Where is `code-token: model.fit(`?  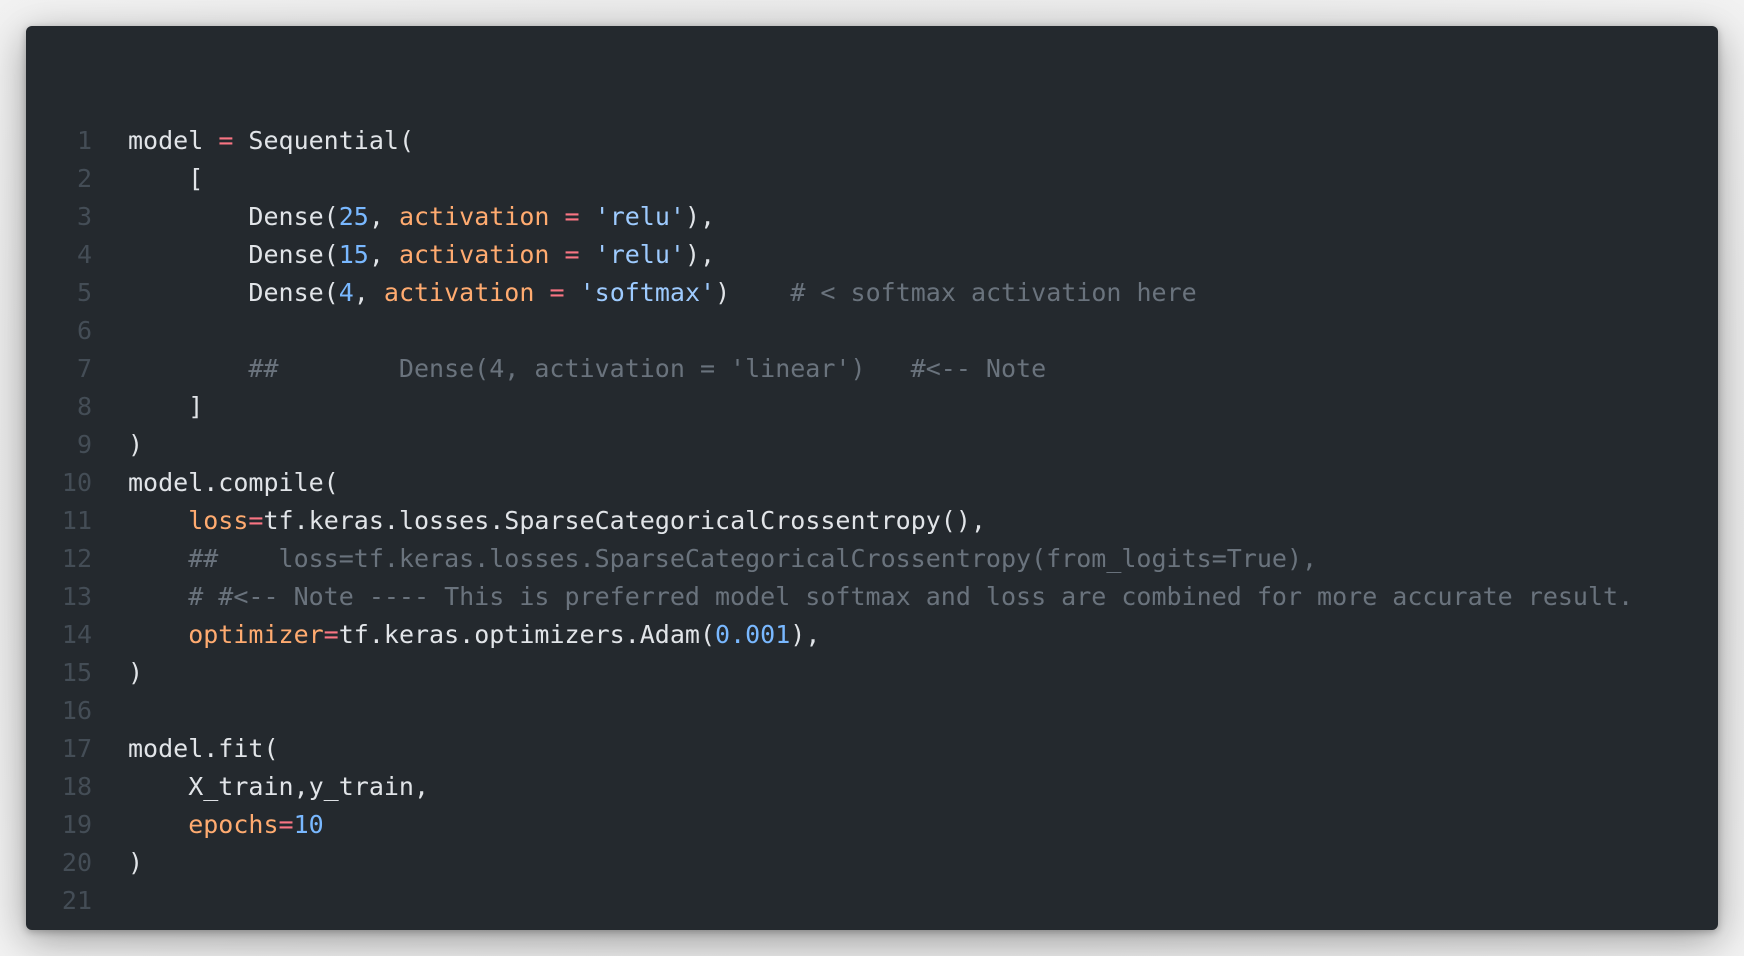
code-token: model.fit( is located at coordinates (203, 748).